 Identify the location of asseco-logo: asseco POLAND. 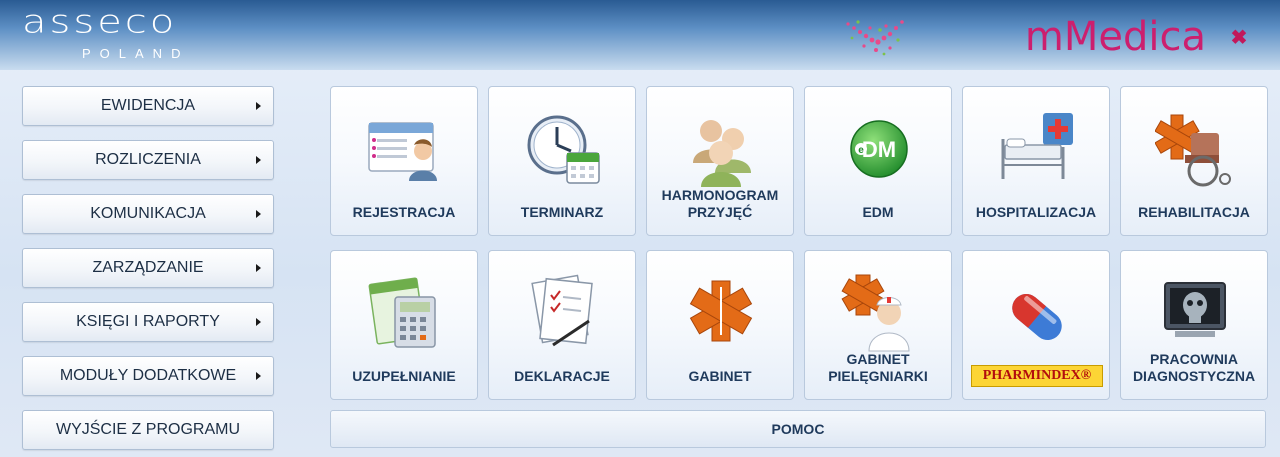
(172, 36).